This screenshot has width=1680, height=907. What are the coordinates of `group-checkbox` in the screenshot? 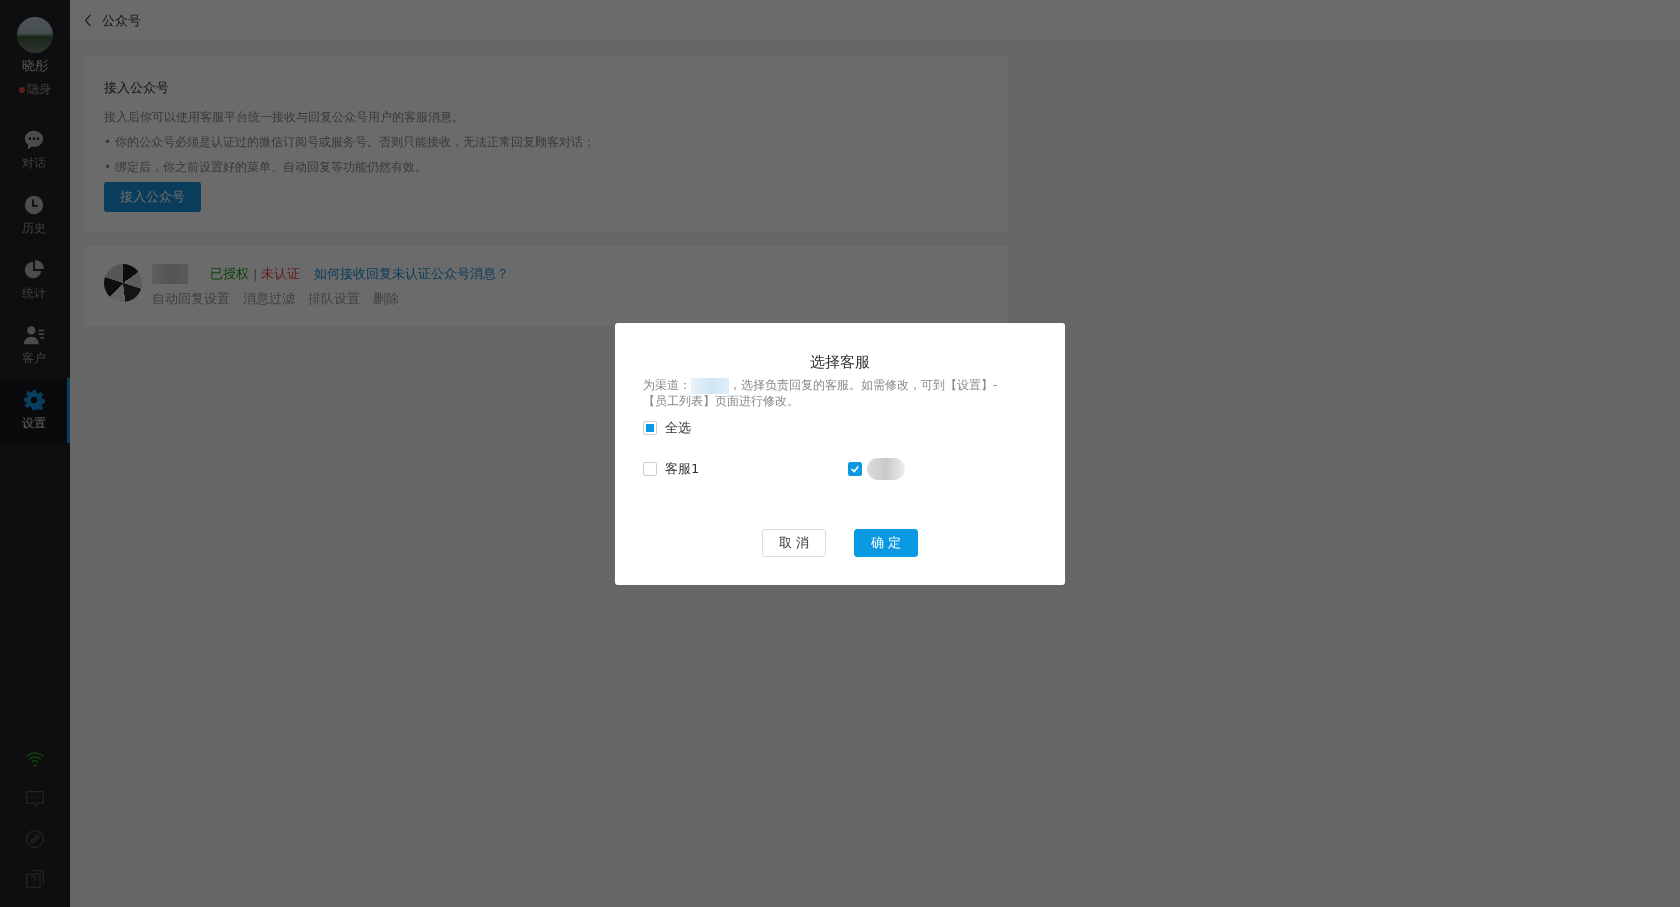 It's located at (650, 468).